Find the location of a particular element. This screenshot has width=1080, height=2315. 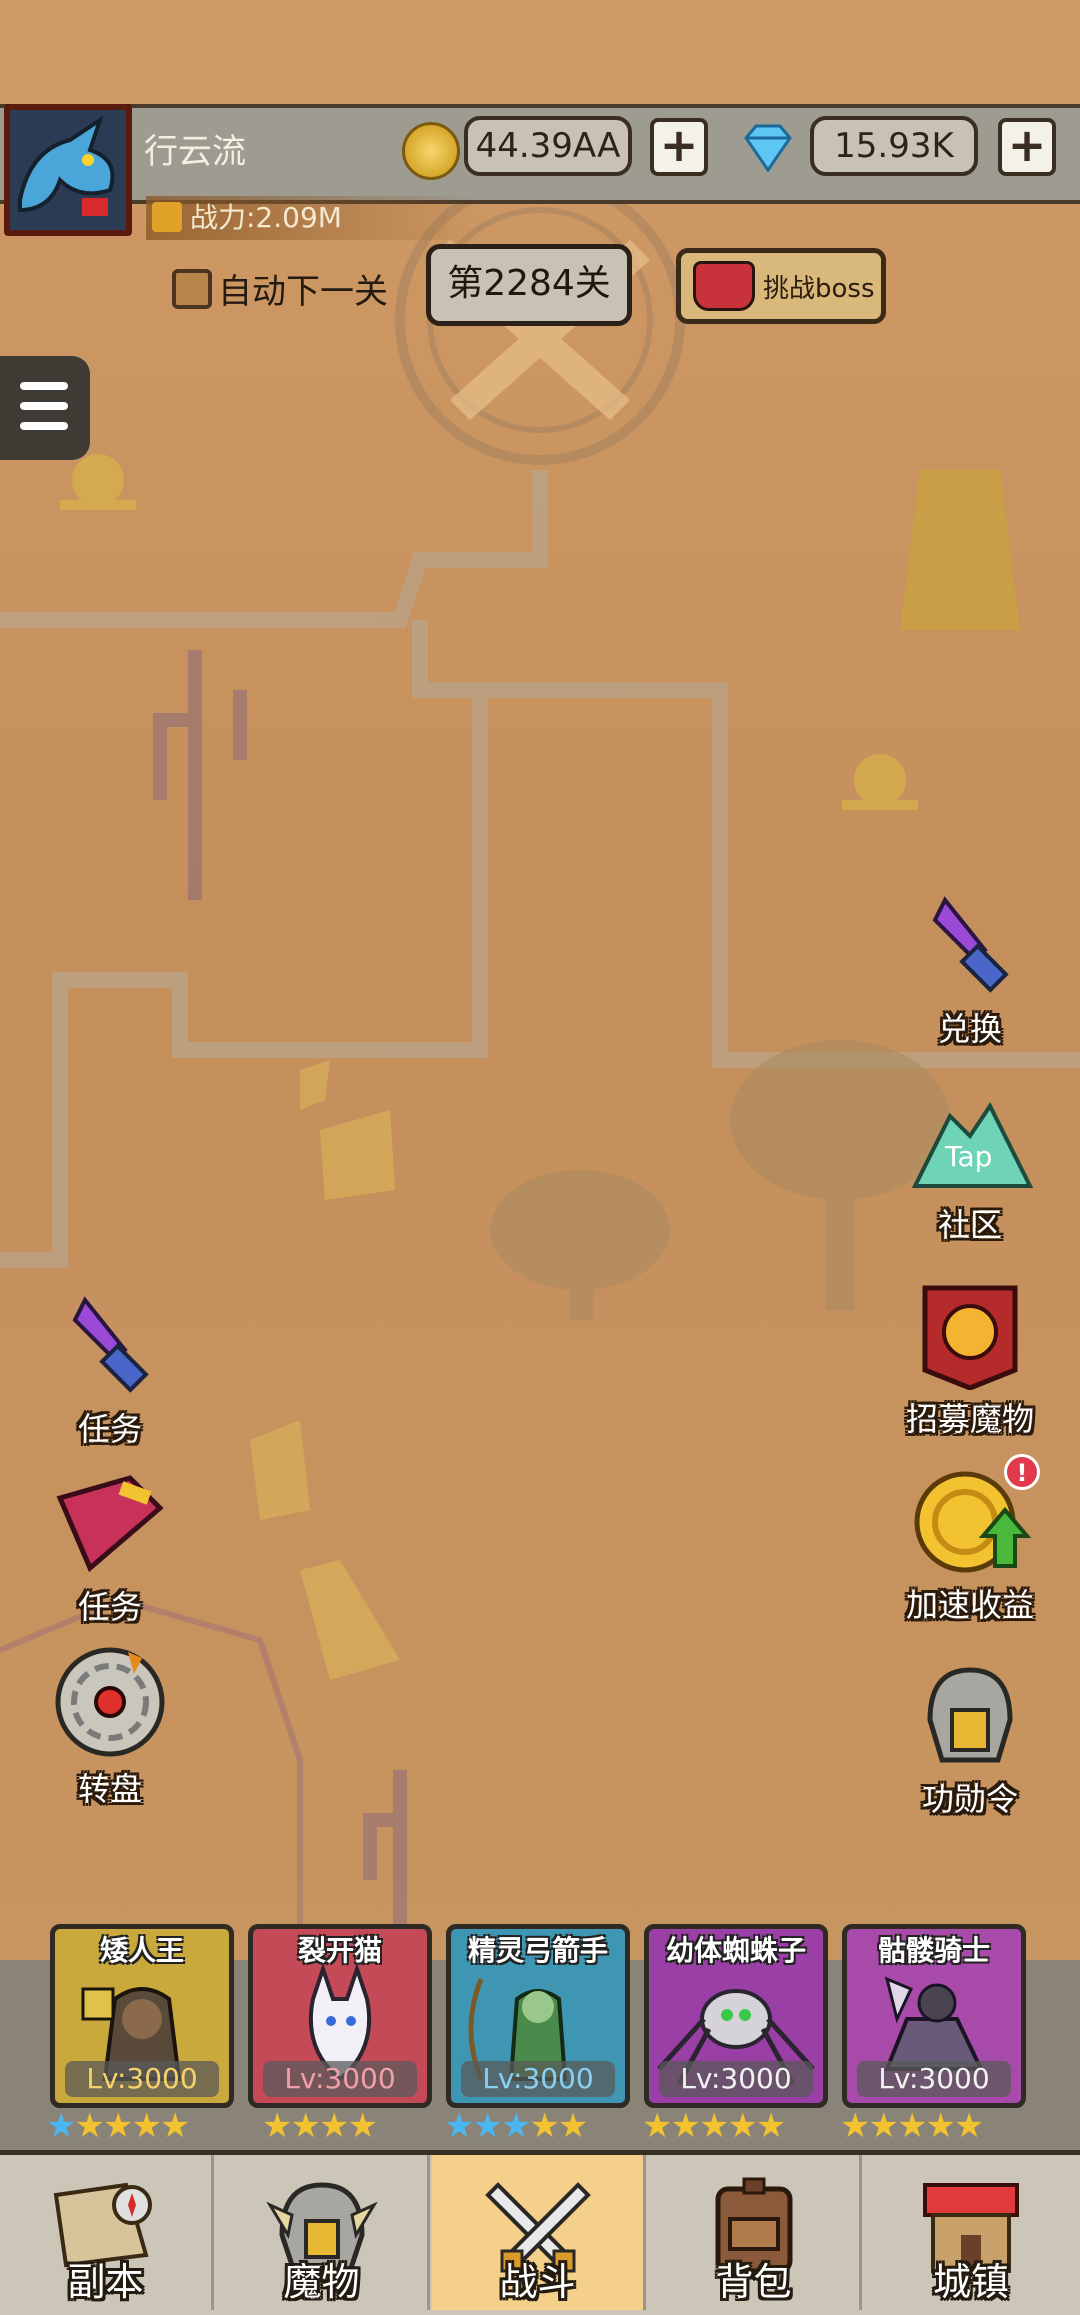

nav-battle-label: 战斗 is located at coordinates (537, 2282).